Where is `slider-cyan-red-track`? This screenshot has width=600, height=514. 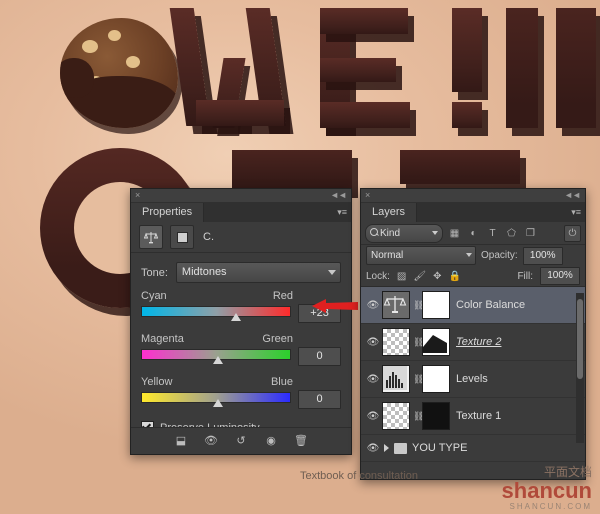
slider-cyan-red-track is located at coordinates (216, 313).